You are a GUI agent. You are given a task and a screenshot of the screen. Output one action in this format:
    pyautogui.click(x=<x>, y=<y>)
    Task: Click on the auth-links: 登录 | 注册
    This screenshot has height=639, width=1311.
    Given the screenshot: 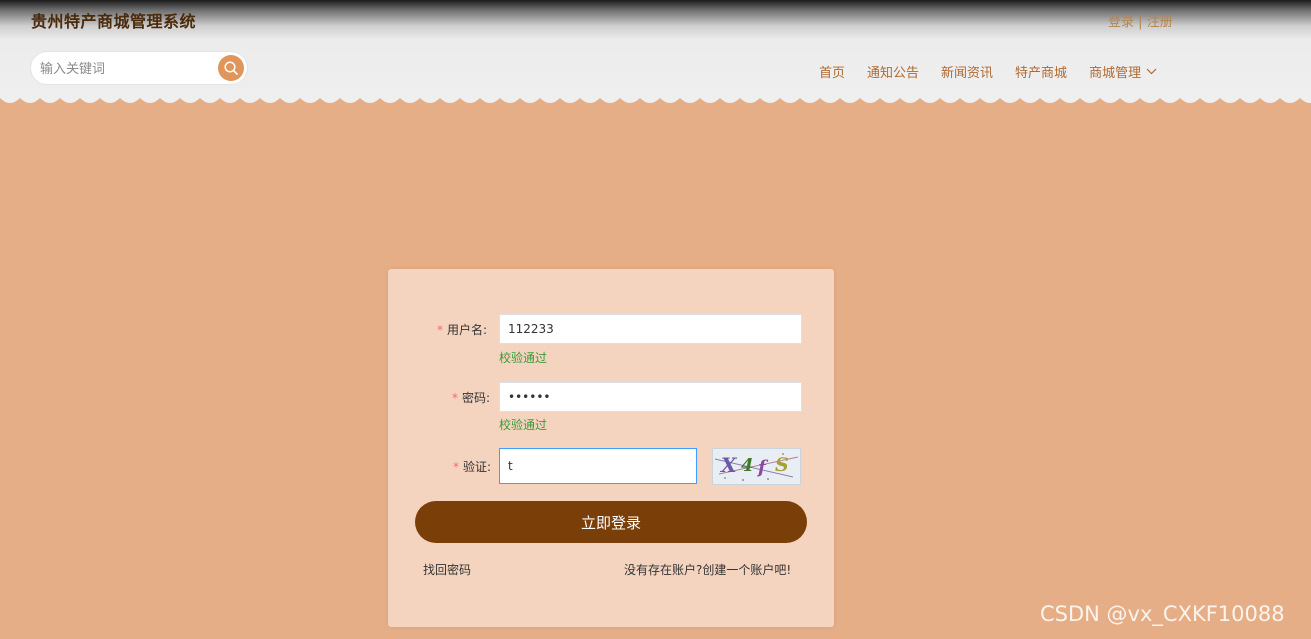 What is the action you would take?
    pyautogui.click(x=1140, y=20)
    